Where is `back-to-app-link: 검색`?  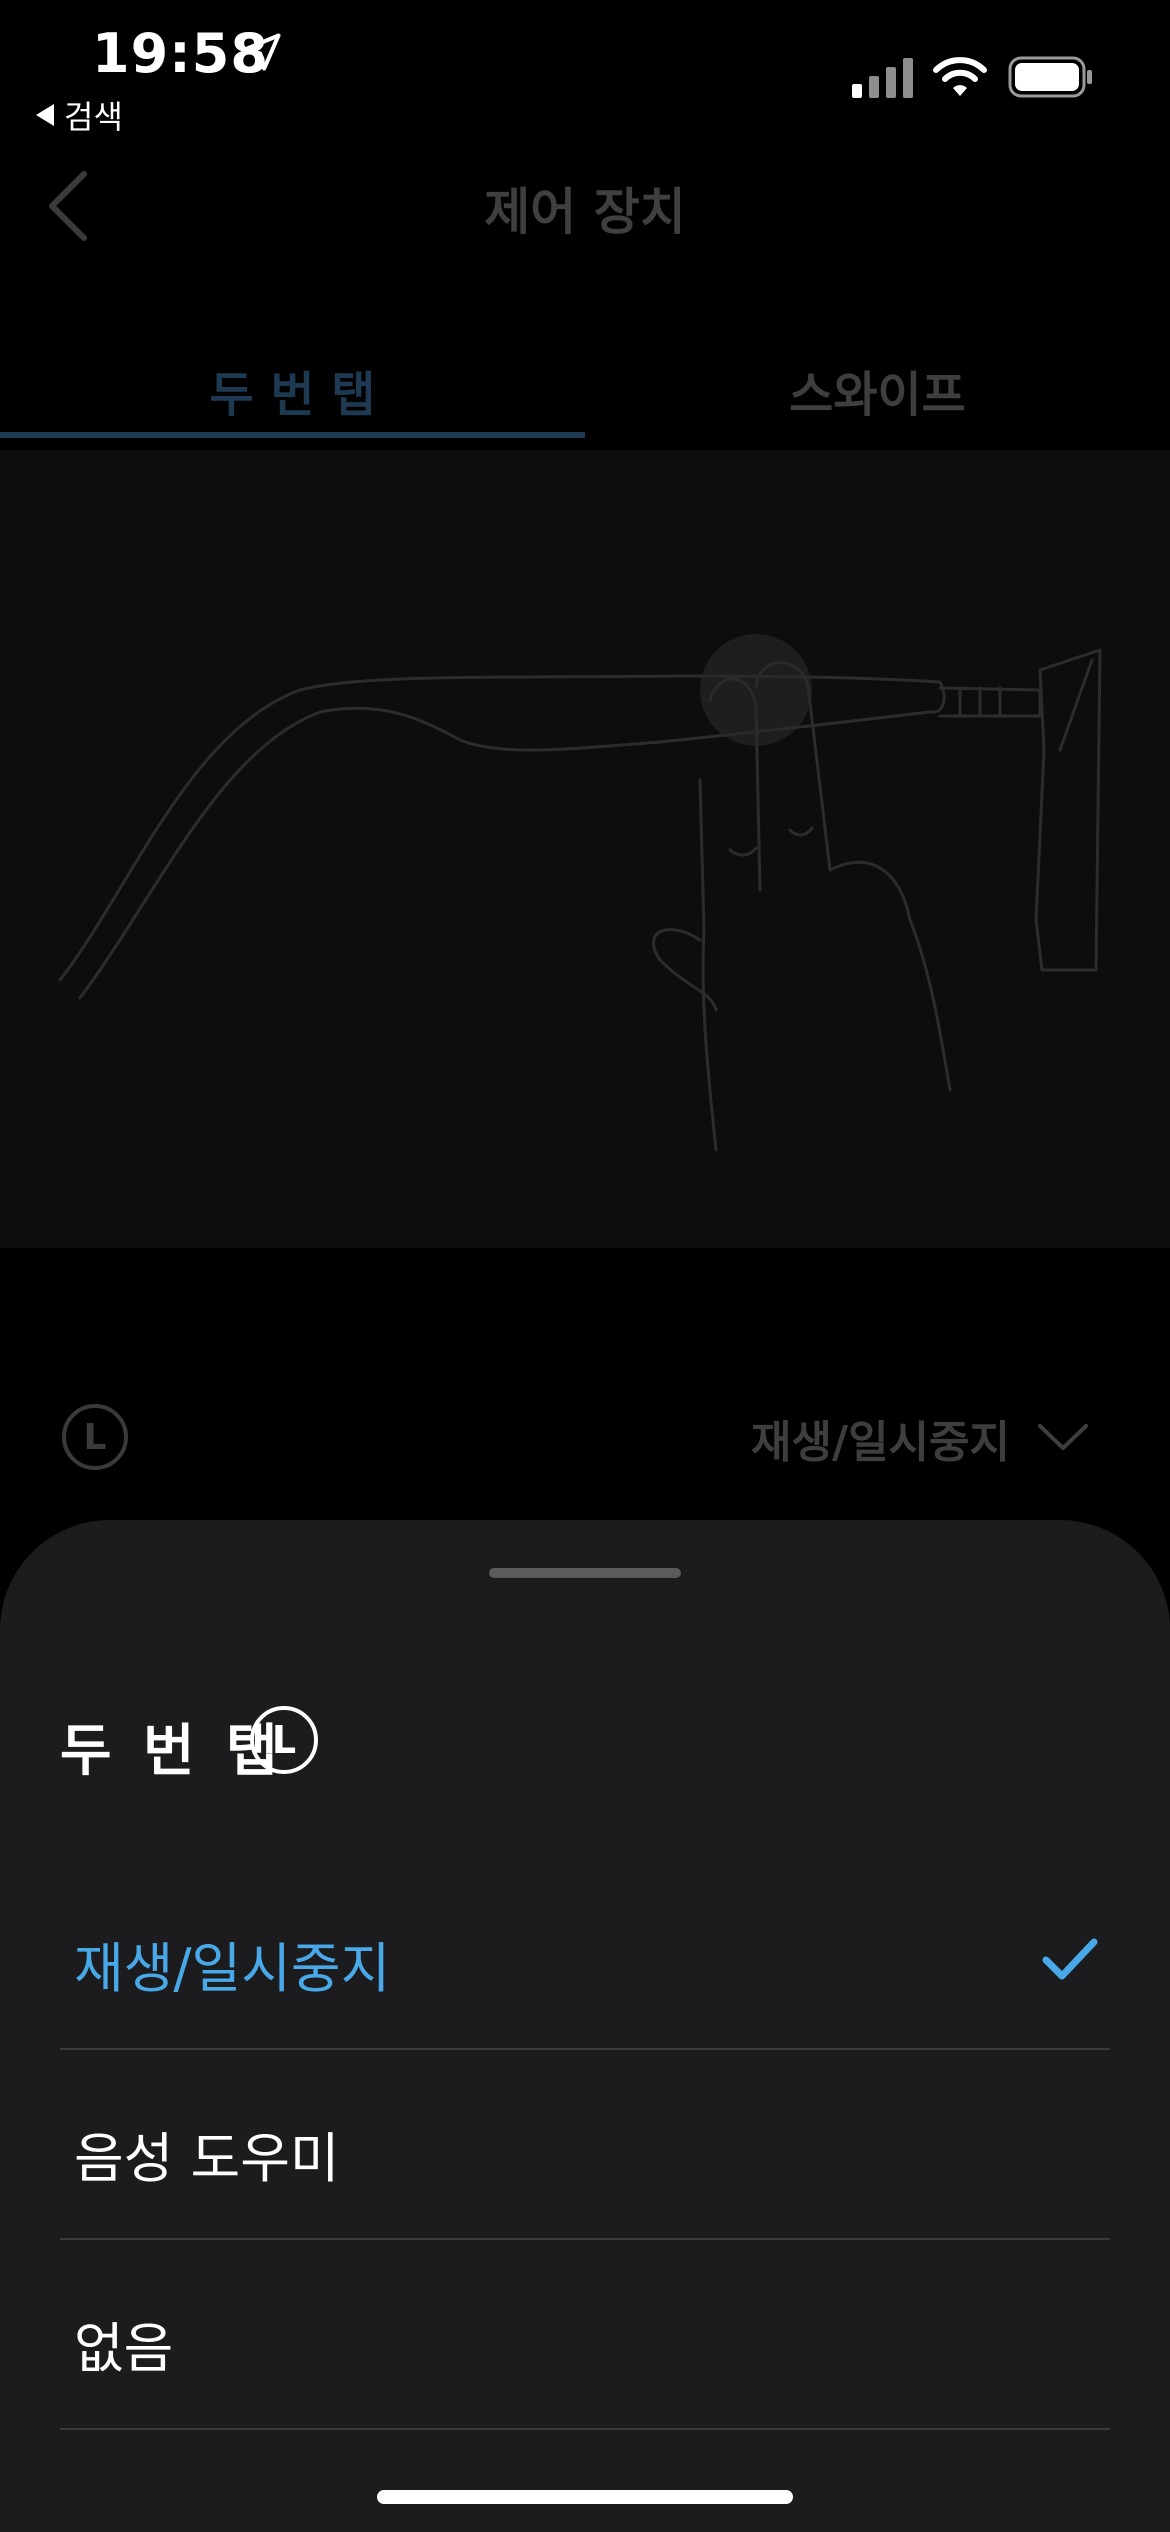 back-to-app-link: 검색 is located at coordinates (79, 115).